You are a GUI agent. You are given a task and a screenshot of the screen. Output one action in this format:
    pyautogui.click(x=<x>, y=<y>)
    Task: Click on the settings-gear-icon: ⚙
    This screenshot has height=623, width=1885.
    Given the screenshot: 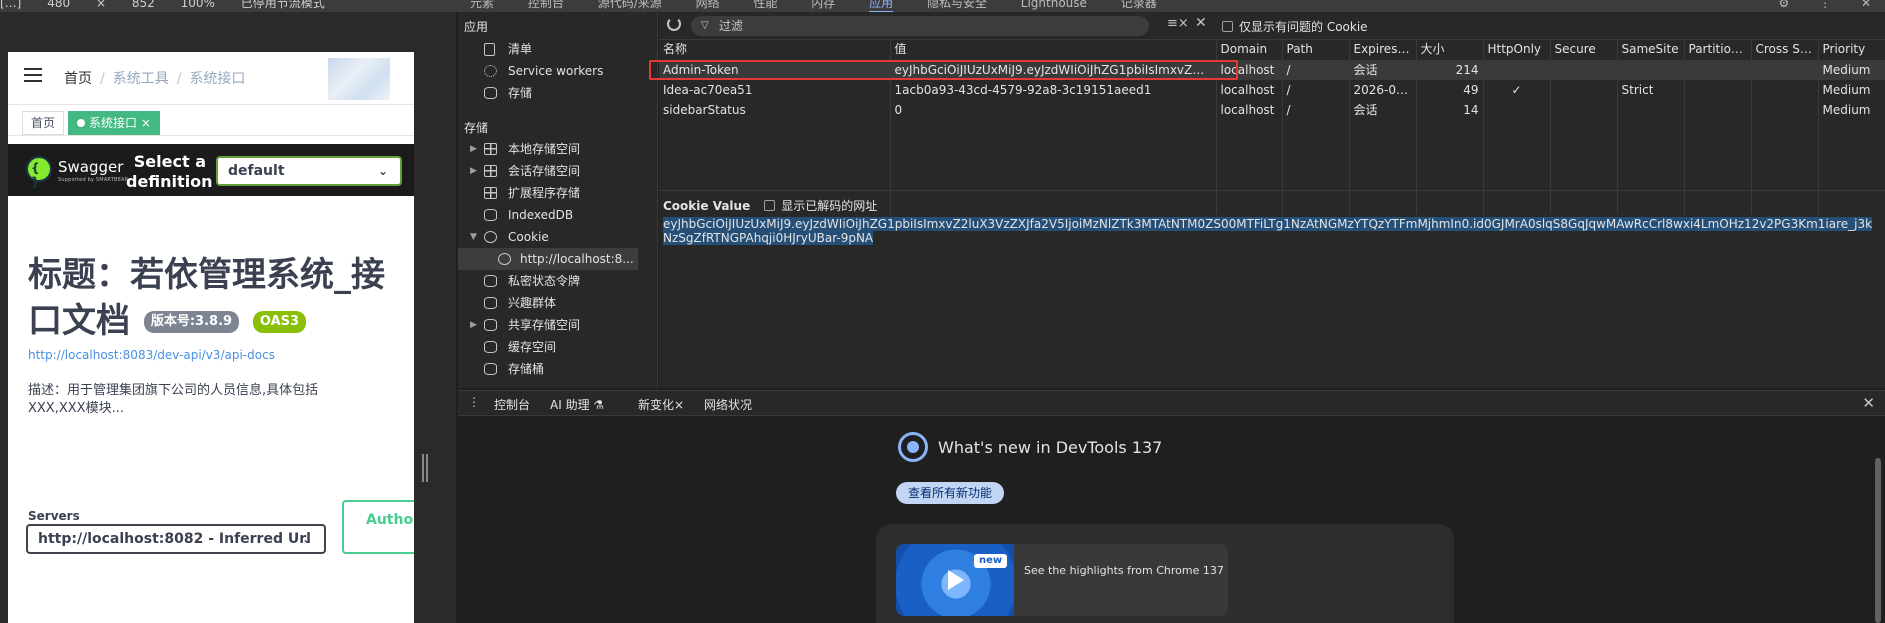 What is the action you would take?
    pyautogui.click(x=1784, y=5)
    